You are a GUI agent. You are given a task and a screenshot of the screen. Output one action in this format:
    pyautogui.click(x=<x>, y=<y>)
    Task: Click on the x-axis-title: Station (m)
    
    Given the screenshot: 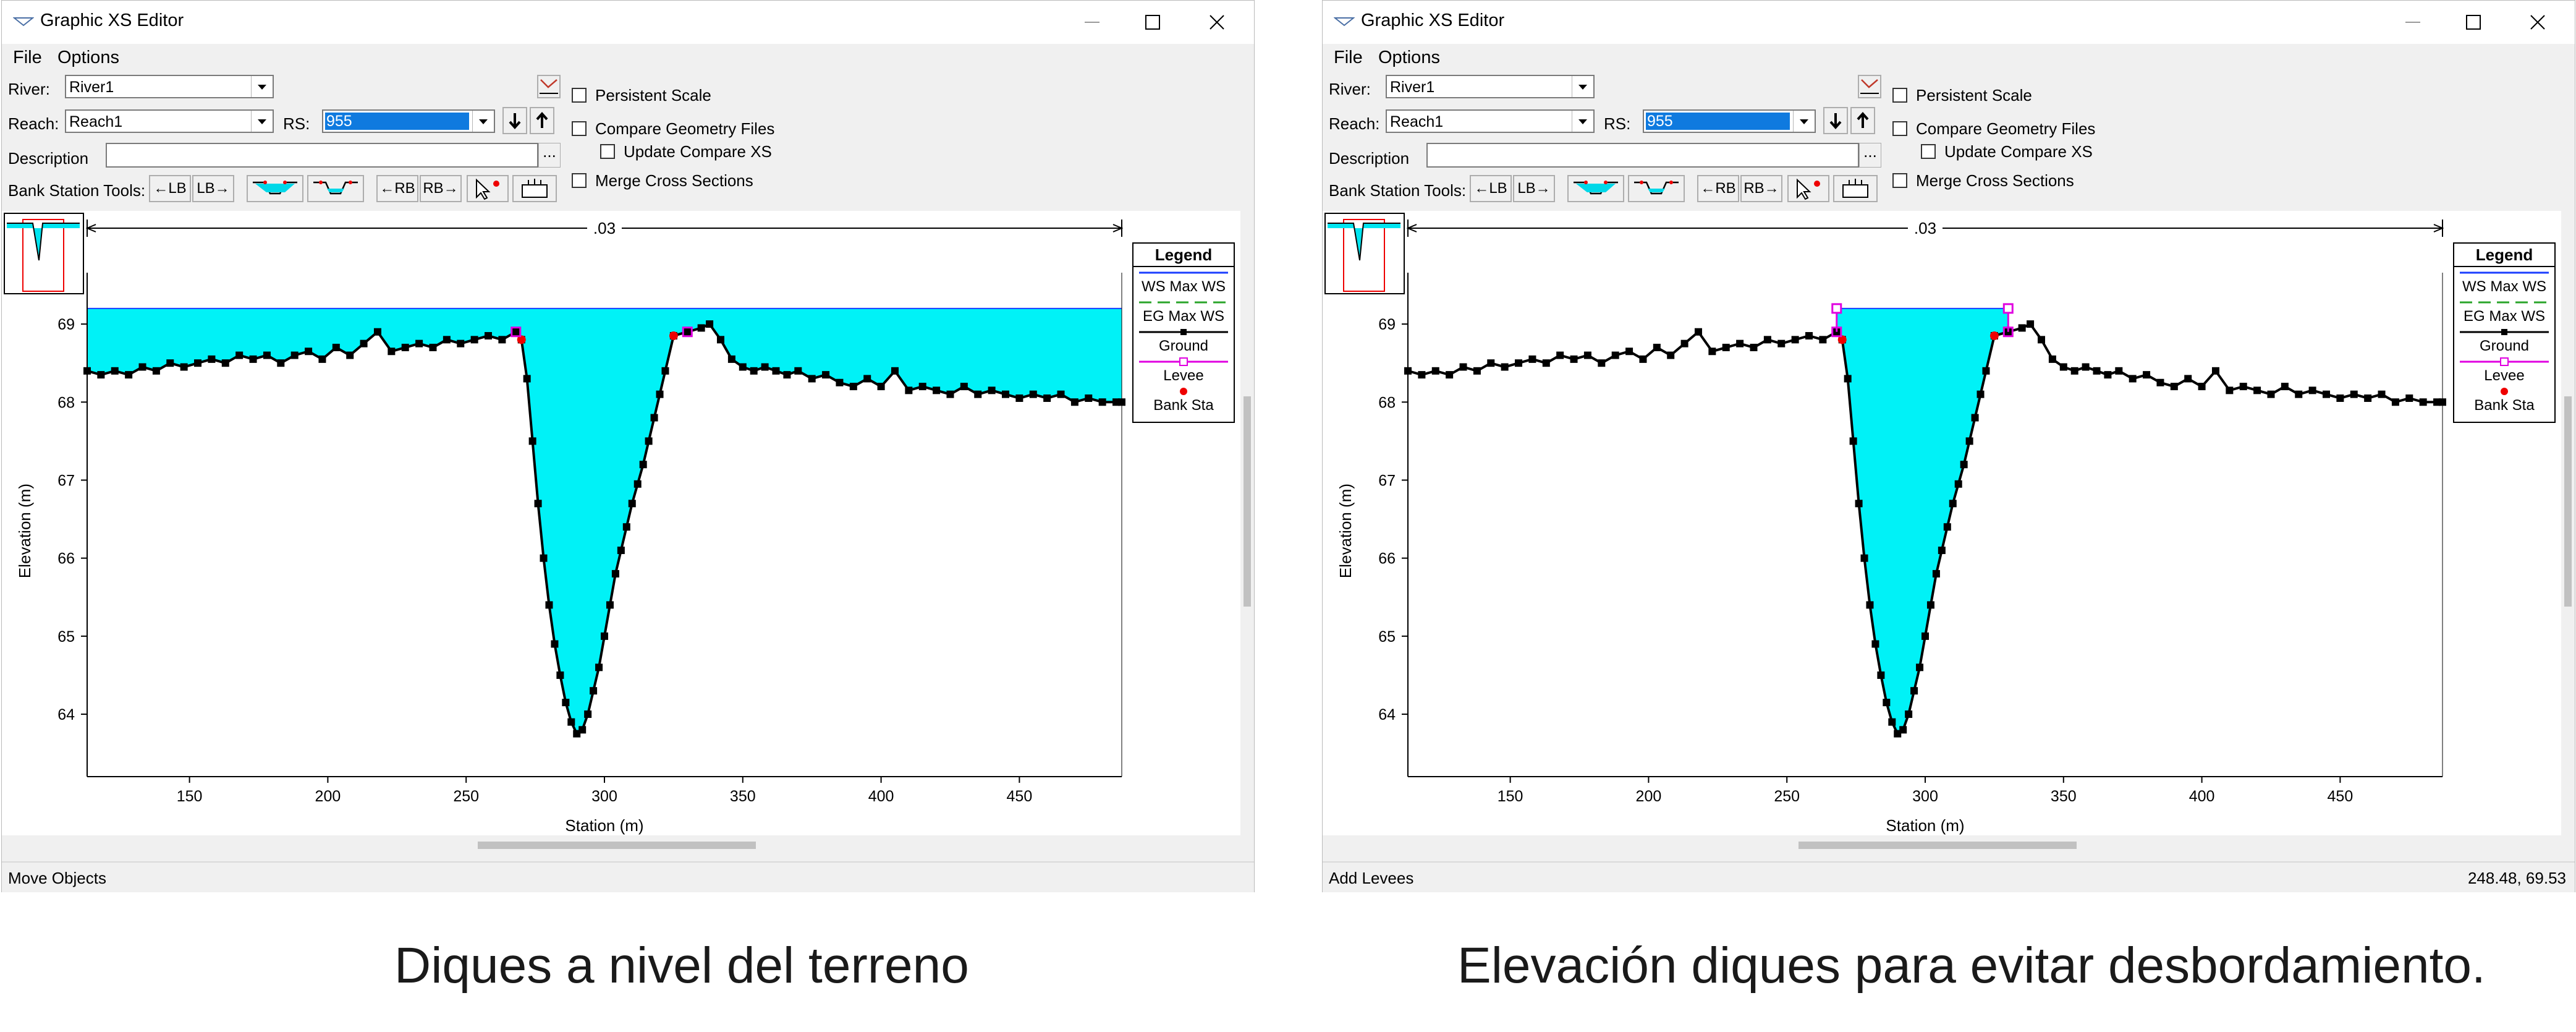 What is the action you would take?
    pyautogui.click(x=604, y=825)
    